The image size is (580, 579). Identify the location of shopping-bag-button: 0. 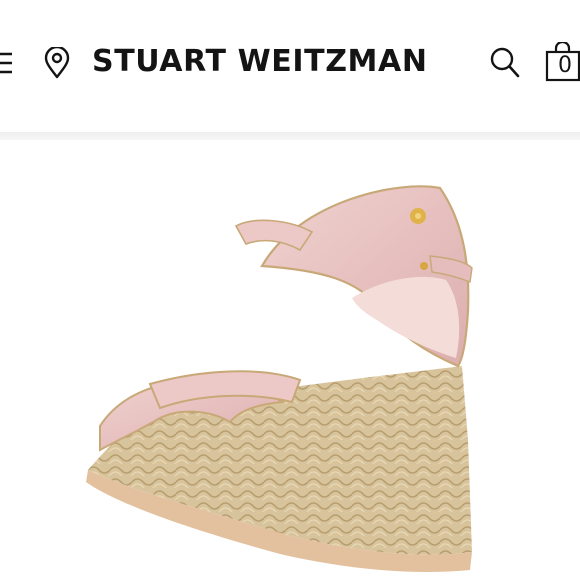
(562, 62).